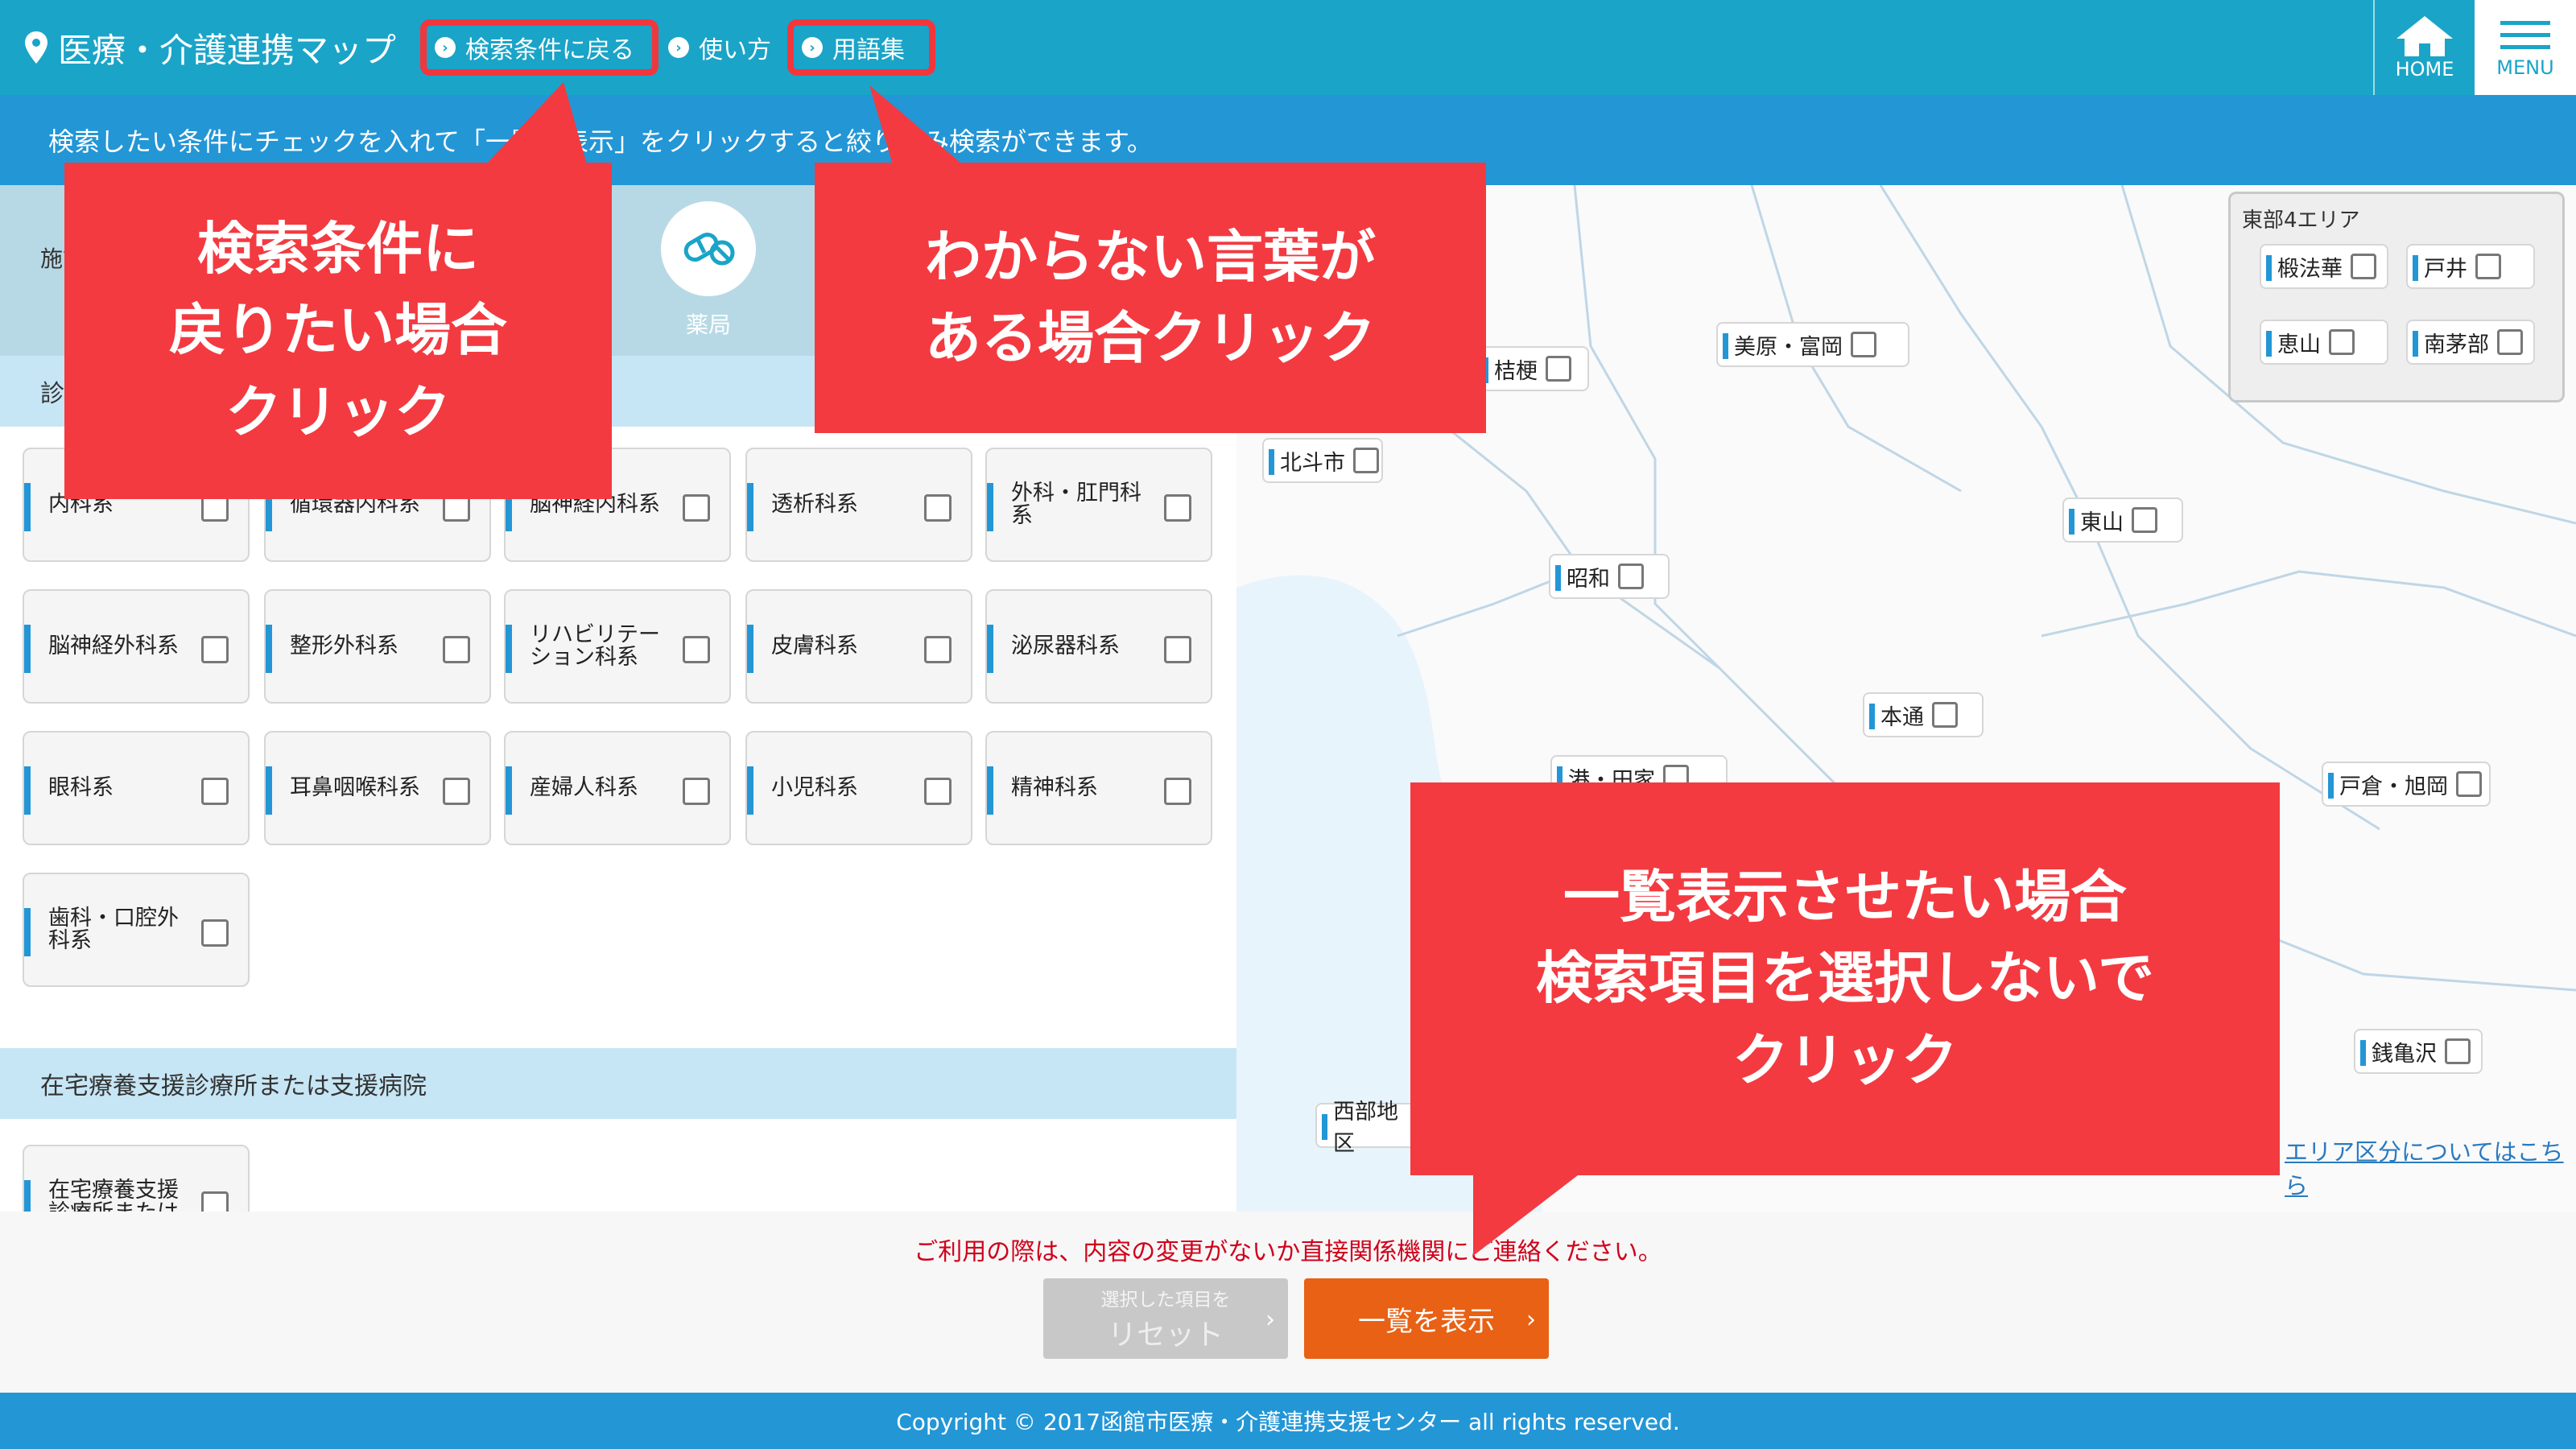 This screenshot has width=2576, height=1449. I want to click on callout-line: 一覧表示させたい場合, so click(1845, 896).